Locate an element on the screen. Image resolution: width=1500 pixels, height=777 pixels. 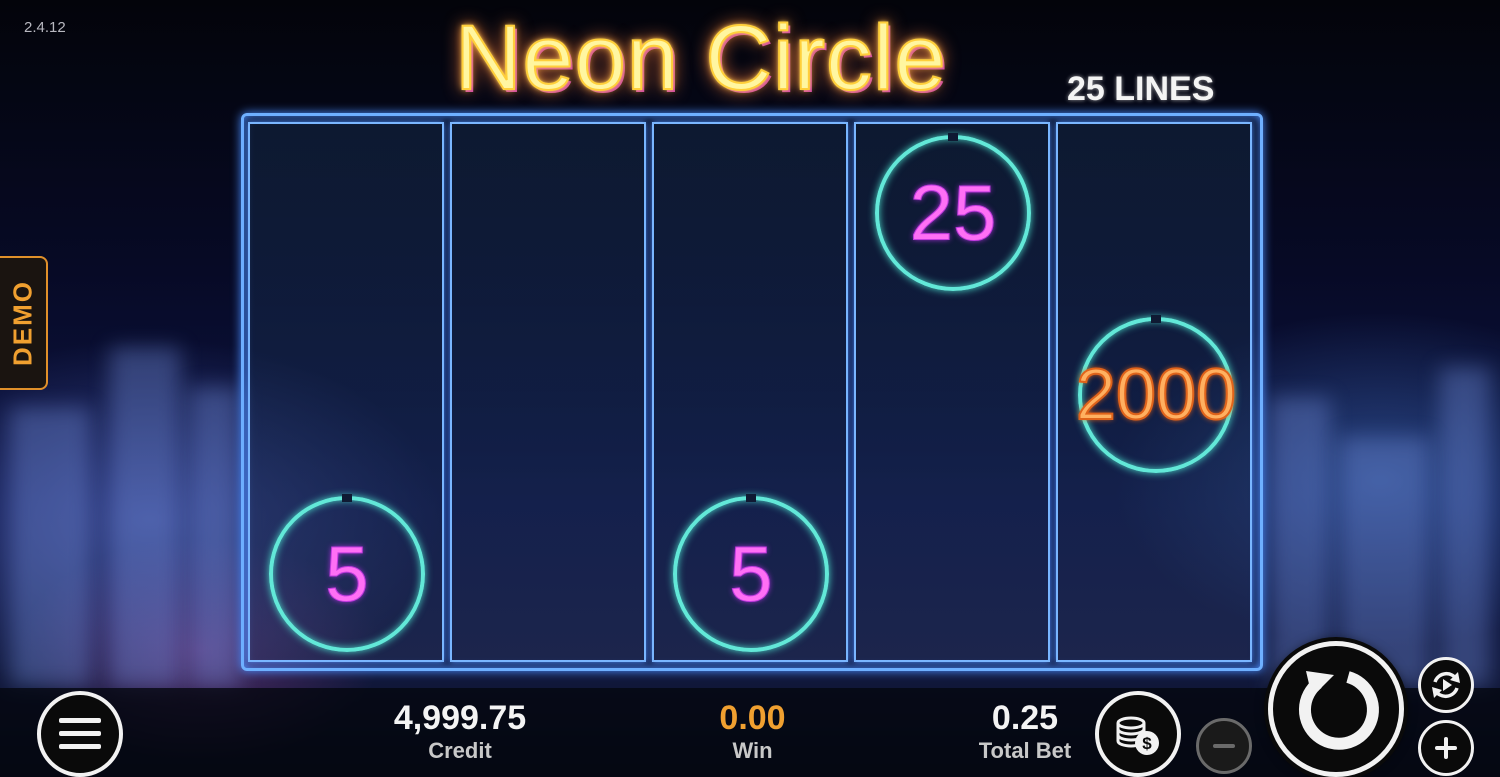
credit-value: 4,999.75 is located at coordinates (460, 718).